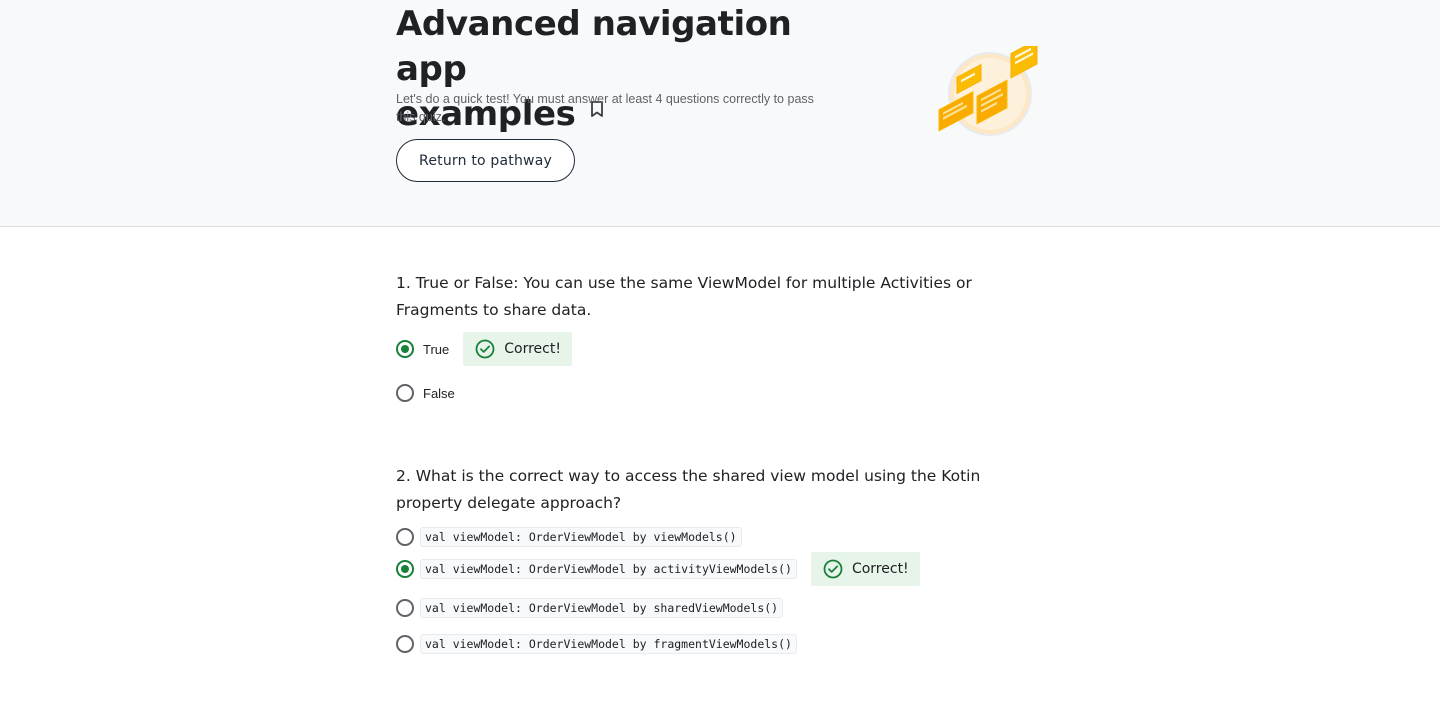 This screenshot has width=1440, height=705. Describe the element at coordinates (485, 160) in the screenshot. I see `return-to-pathway-button: Return to pathway` at that location.